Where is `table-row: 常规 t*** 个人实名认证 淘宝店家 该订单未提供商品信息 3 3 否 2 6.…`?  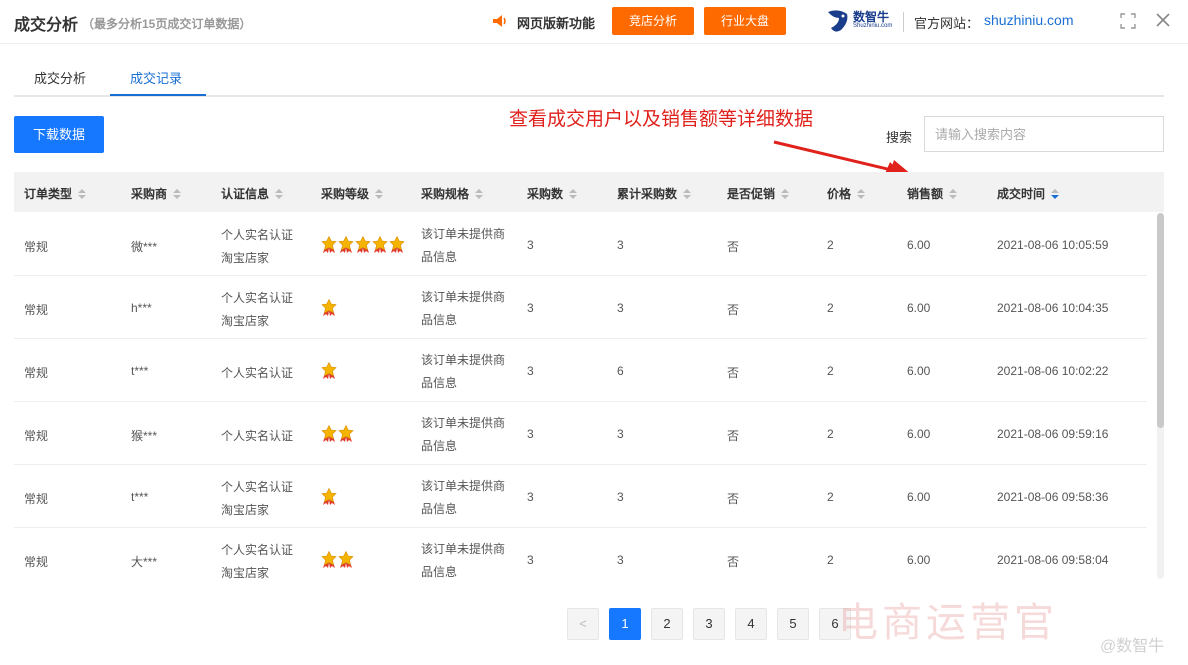
table-row: 常规 t*** 个人实名认证 淘宝店家 该订单未提供商品信息 3 3 否 2 6.… is located at coordinates (580, 496).